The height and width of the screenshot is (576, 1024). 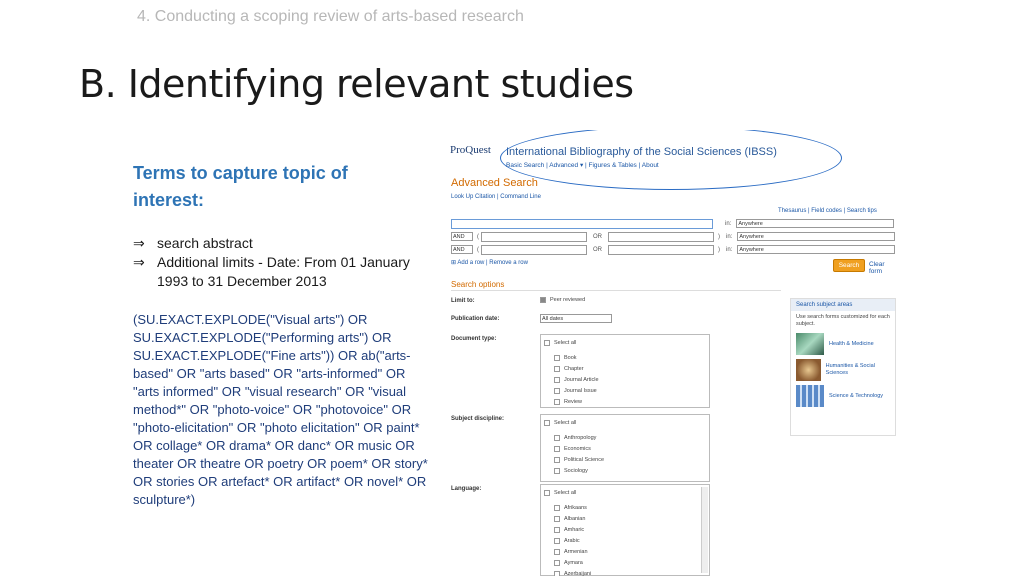 I want to click on list-item-label: Sociology, so click(x=576, y=470).